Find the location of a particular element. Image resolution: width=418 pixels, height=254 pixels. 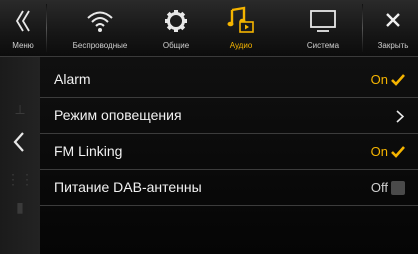

tab-audio: Аудио is located at coordinates (241, 28).